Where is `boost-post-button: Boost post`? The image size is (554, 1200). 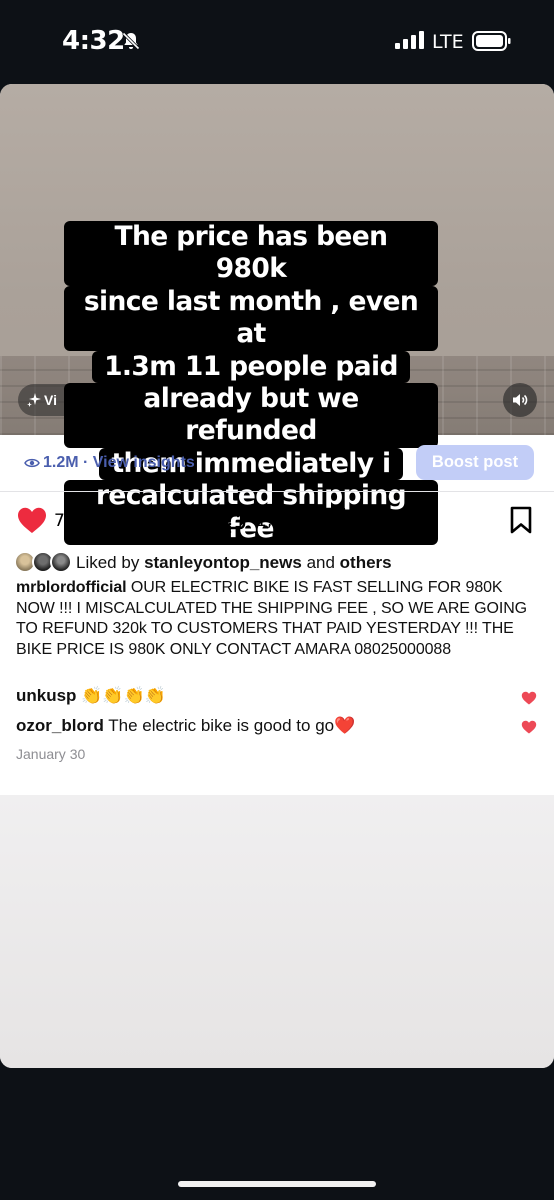 boost-post-button: Boost post is located at coordinates (475, 462).